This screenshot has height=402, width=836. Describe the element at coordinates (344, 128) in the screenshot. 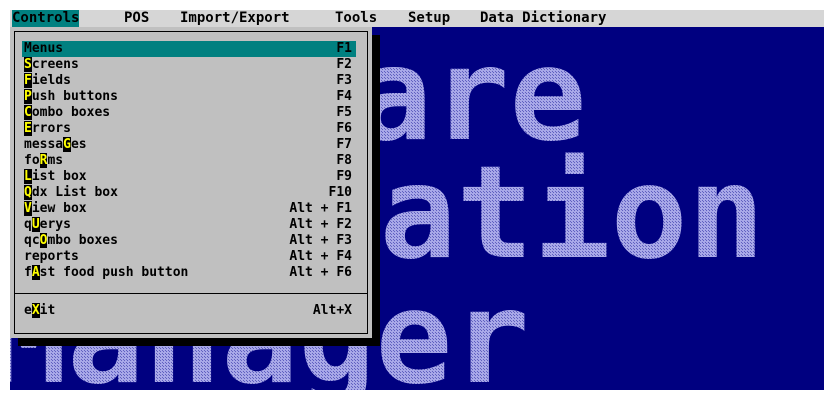

I see `shortcut: F6` at that location.